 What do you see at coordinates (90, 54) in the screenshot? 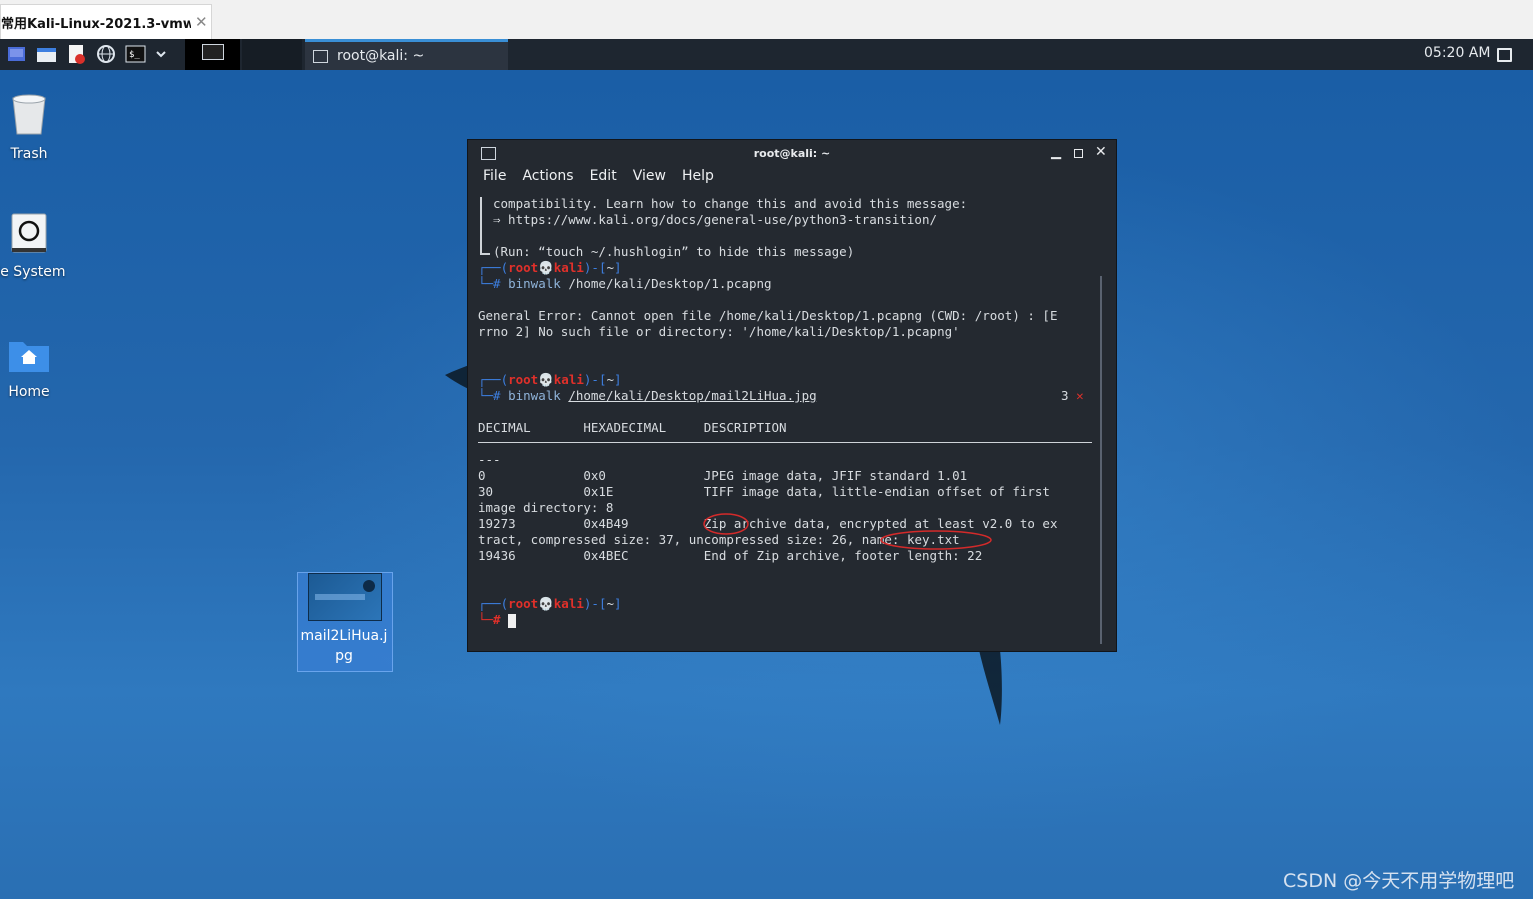
I see `panel-launchers: $_` at bounding box center [90, 54].